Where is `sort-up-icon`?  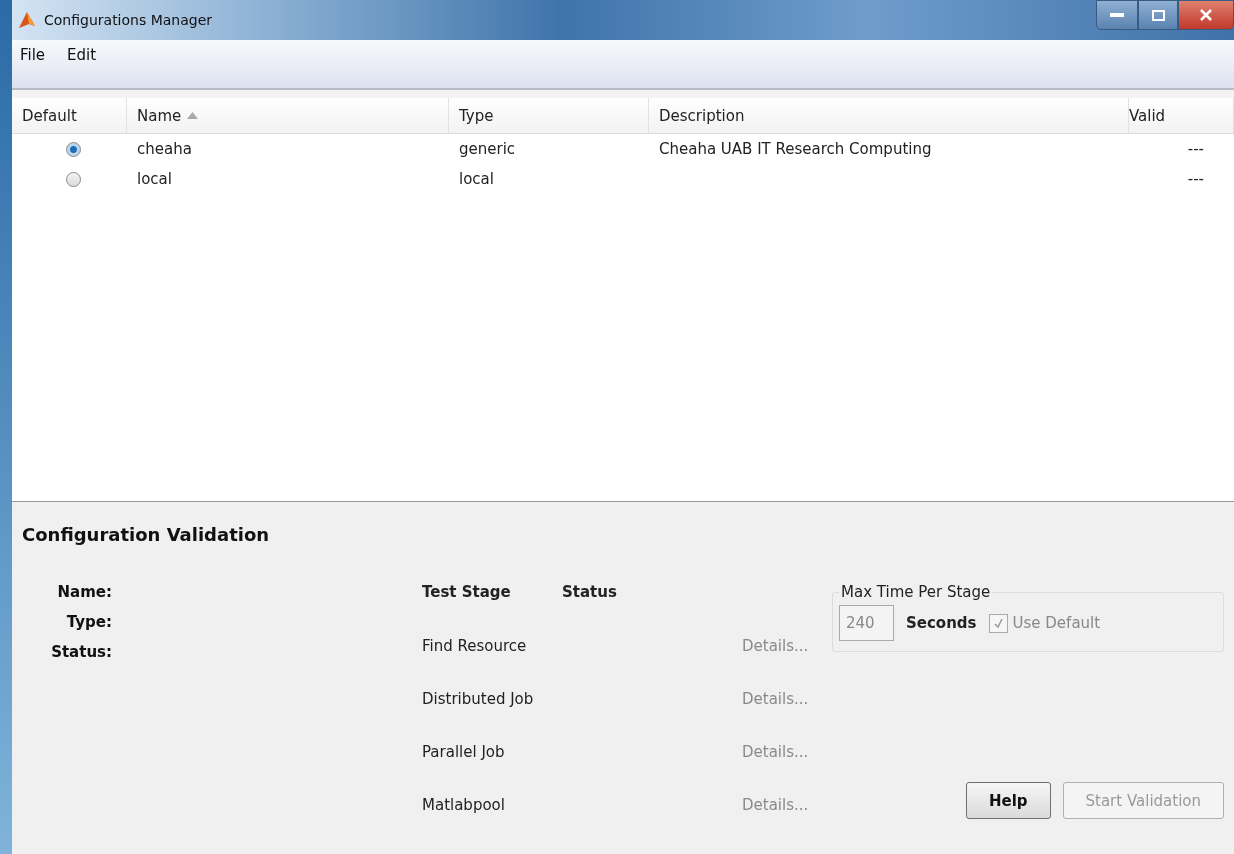 sort-up-icon is located at coordinates (193, 115).